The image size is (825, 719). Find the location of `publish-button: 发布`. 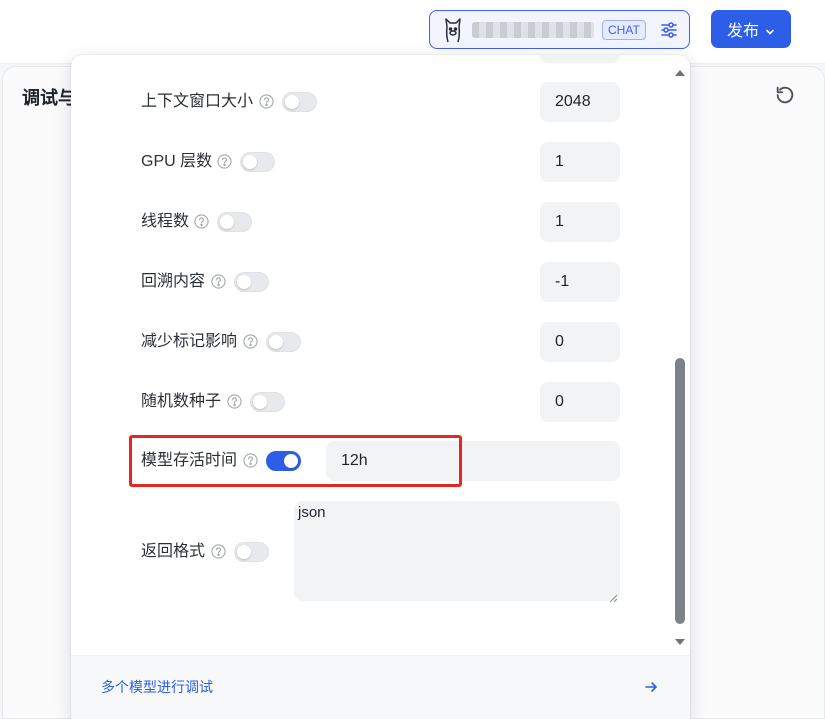

publish-button: 发布 is located at coordinates (751, 29).